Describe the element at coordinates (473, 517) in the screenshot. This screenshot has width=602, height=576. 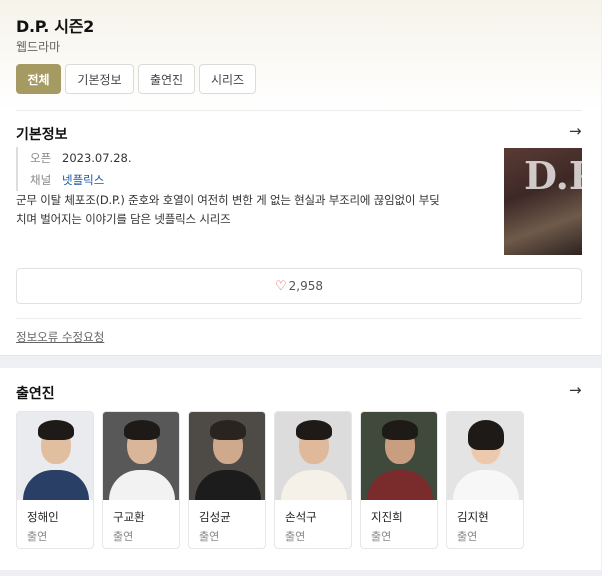
I see `cast-name: 김지현` at that location.